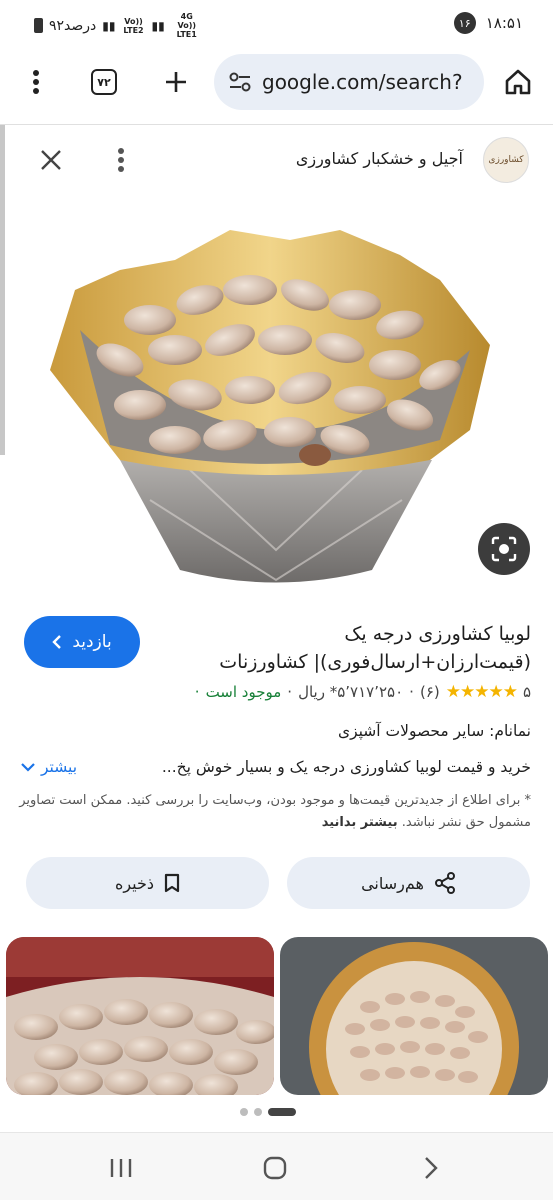 This screenshot has width=553, height=1200. I want to click on tab-switcher-button: ۷۲, so click(104, 82).